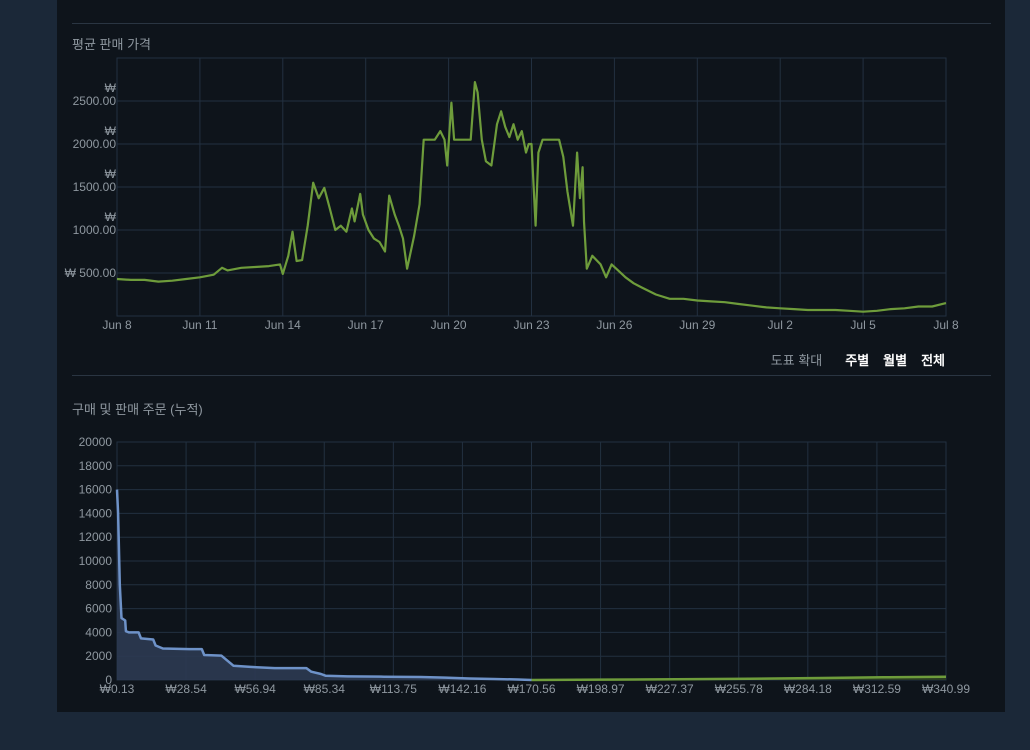  What do you see at coordinates (601, 689) in the screenshot?
I see `orders-x-tick-label: ₩198.97` at bounding box center [601, 689].